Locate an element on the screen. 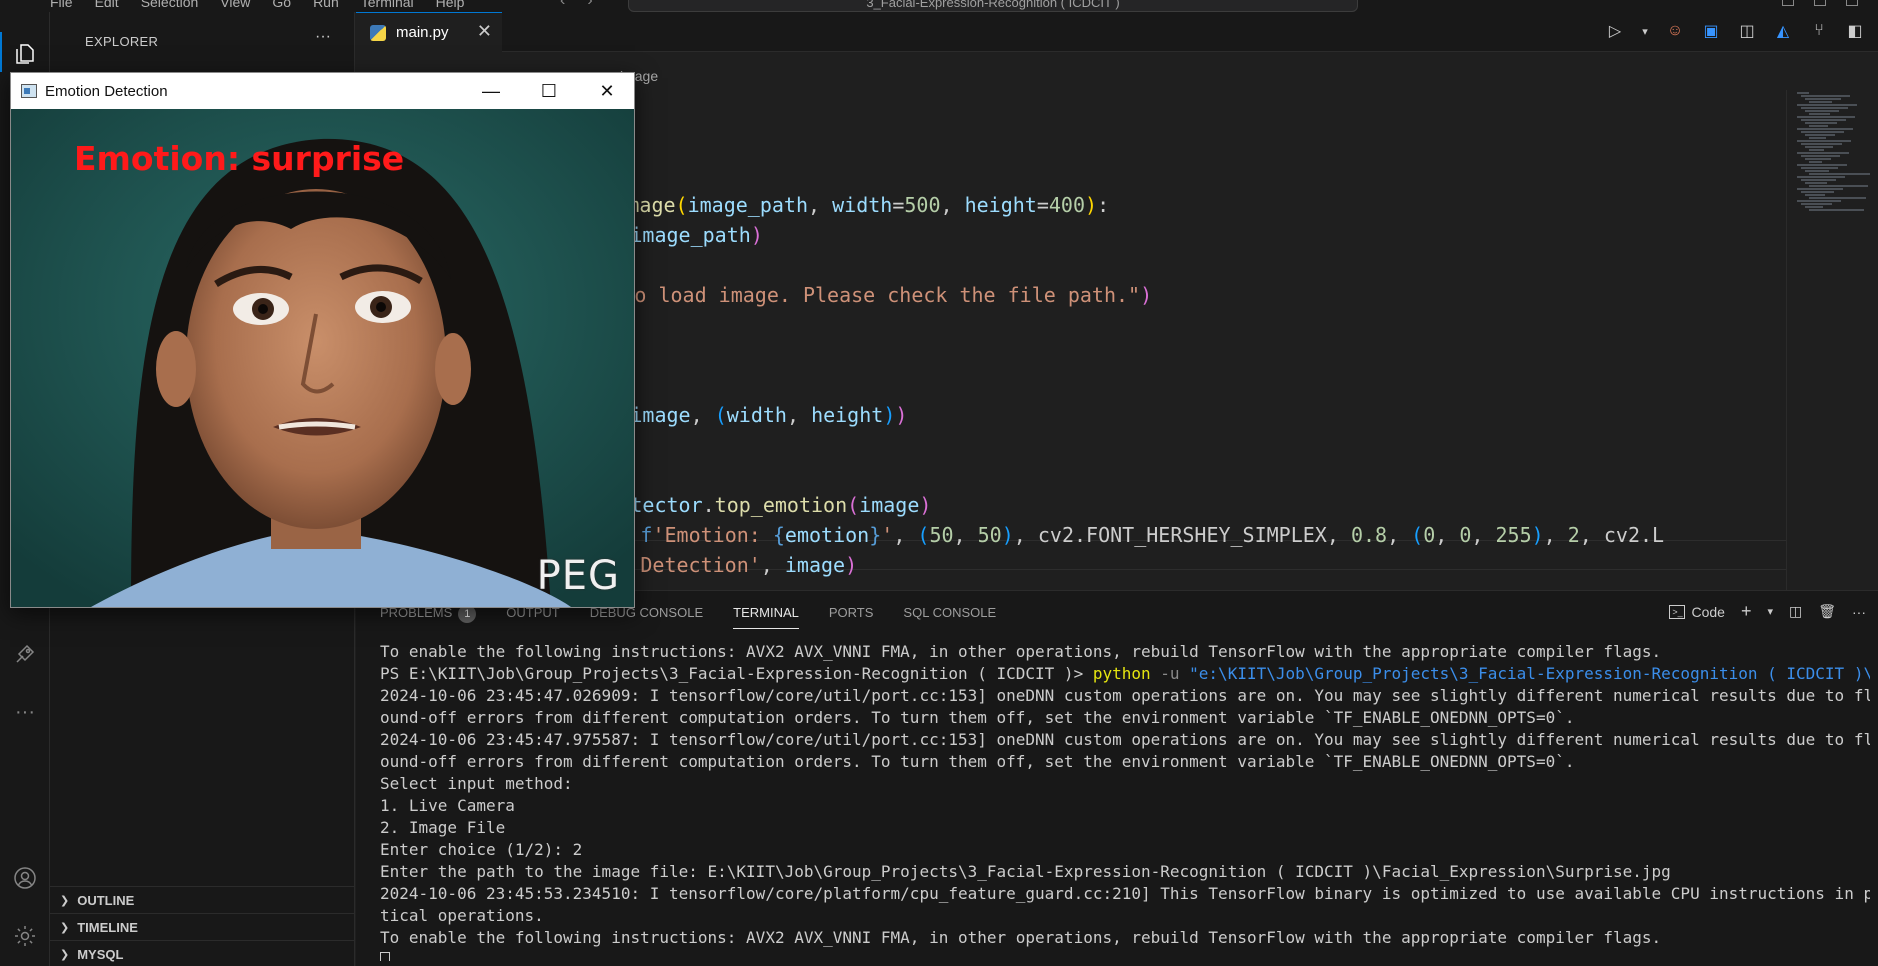 This screenshot has width=1878, height=966. account-icon is located at coordinates (25, 878).